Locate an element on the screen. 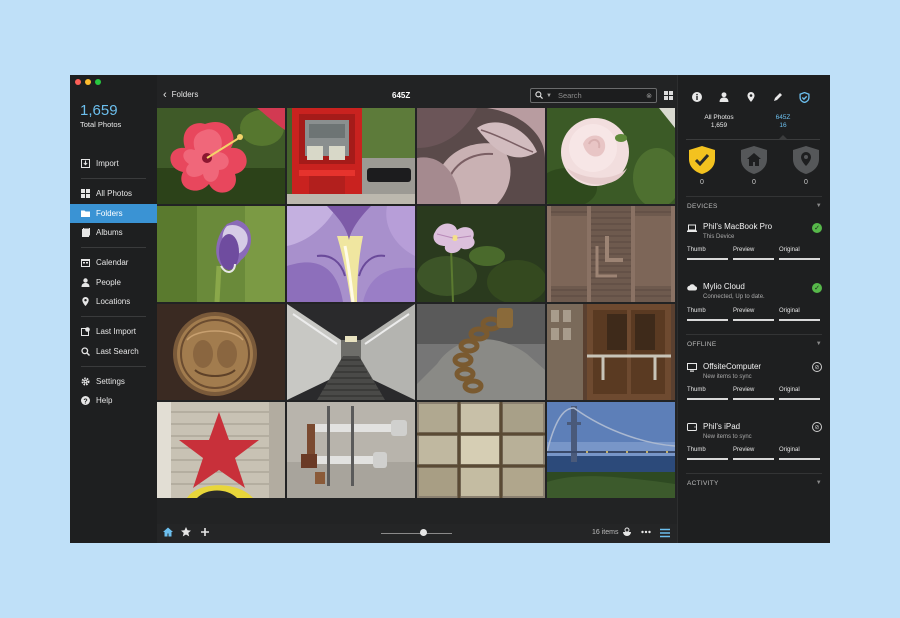 This screenshot has width=900, height=618. devices-section-header: DEVICES ▼ is located at coordinates (754, 206).